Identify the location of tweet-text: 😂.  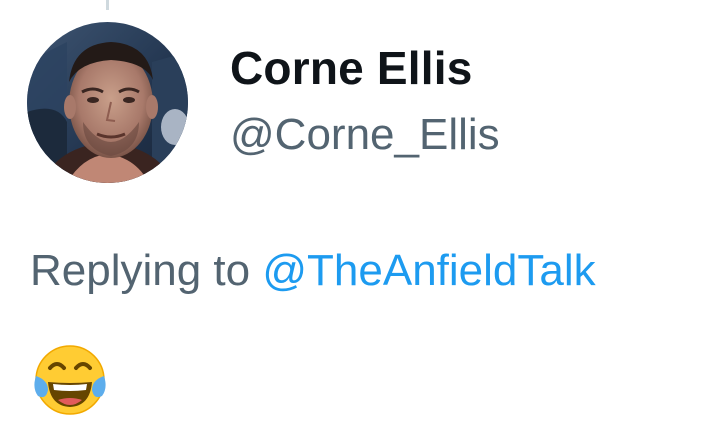
(70, 380).